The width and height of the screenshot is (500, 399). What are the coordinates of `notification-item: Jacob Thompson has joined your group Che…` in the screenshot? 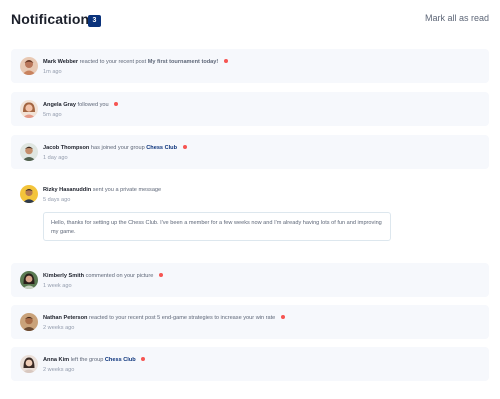 It's located at (250, 152).